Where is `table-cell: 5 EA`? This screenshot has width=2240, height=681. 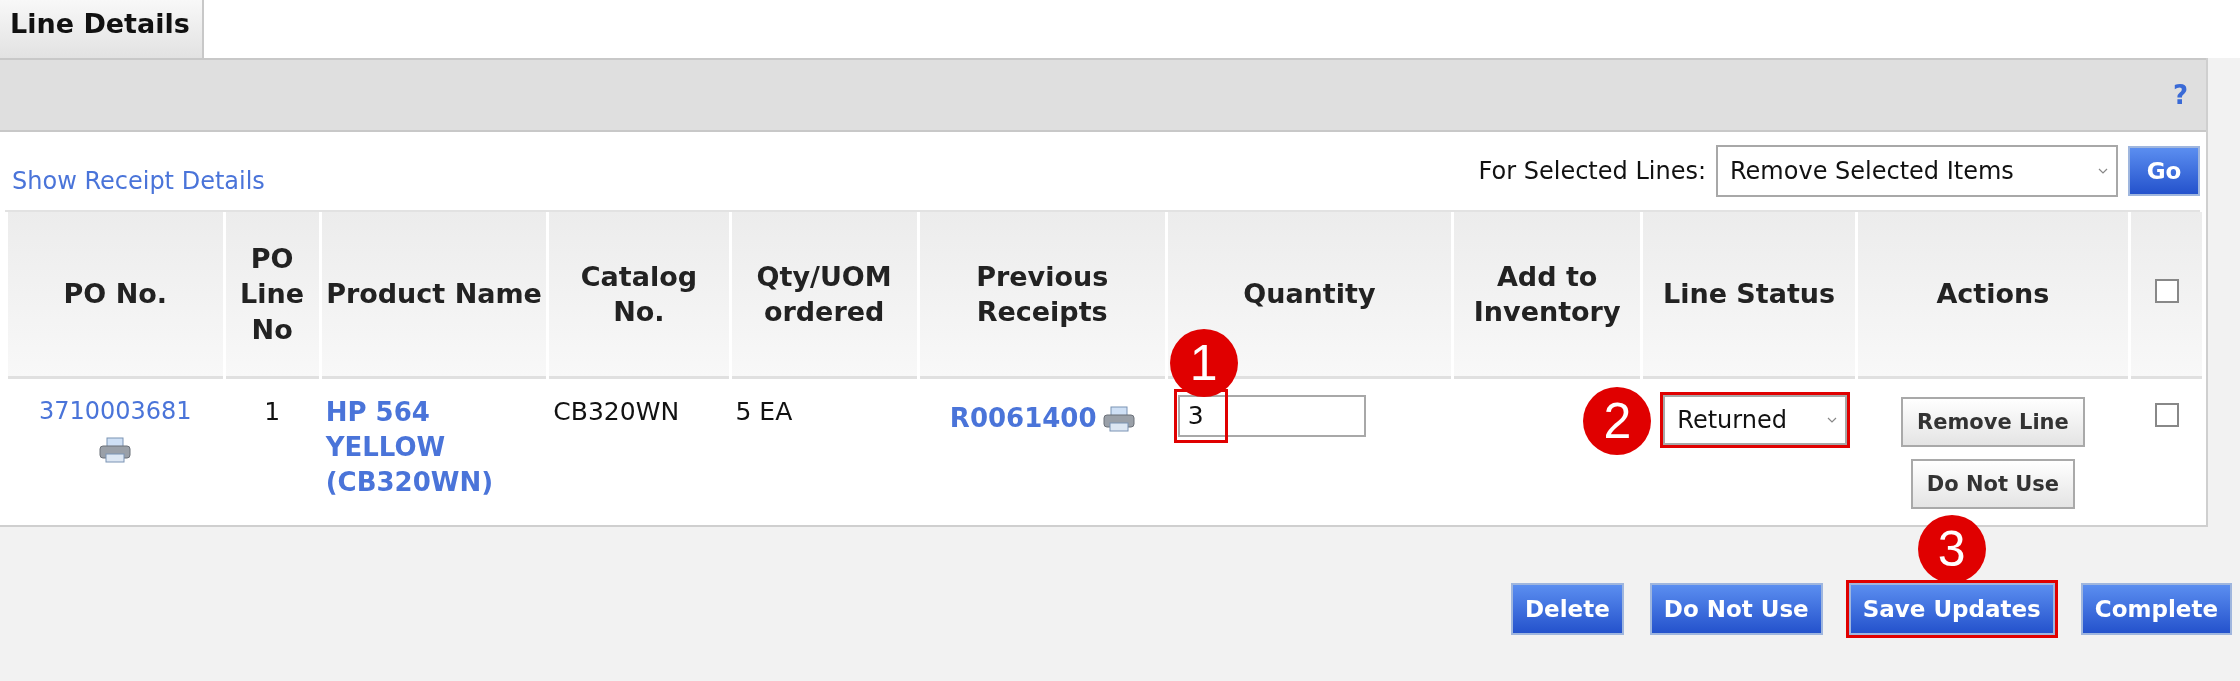 table-cell: 5 EA is located at coordinates (764, 411).